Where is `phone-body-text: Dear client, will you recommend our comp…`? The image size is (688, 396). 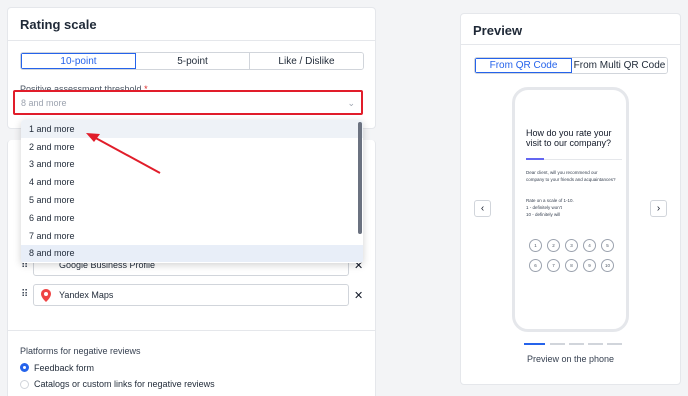 phone-body-text: Dear client, will you recommend our comp… is located at coordinates (571, 176).